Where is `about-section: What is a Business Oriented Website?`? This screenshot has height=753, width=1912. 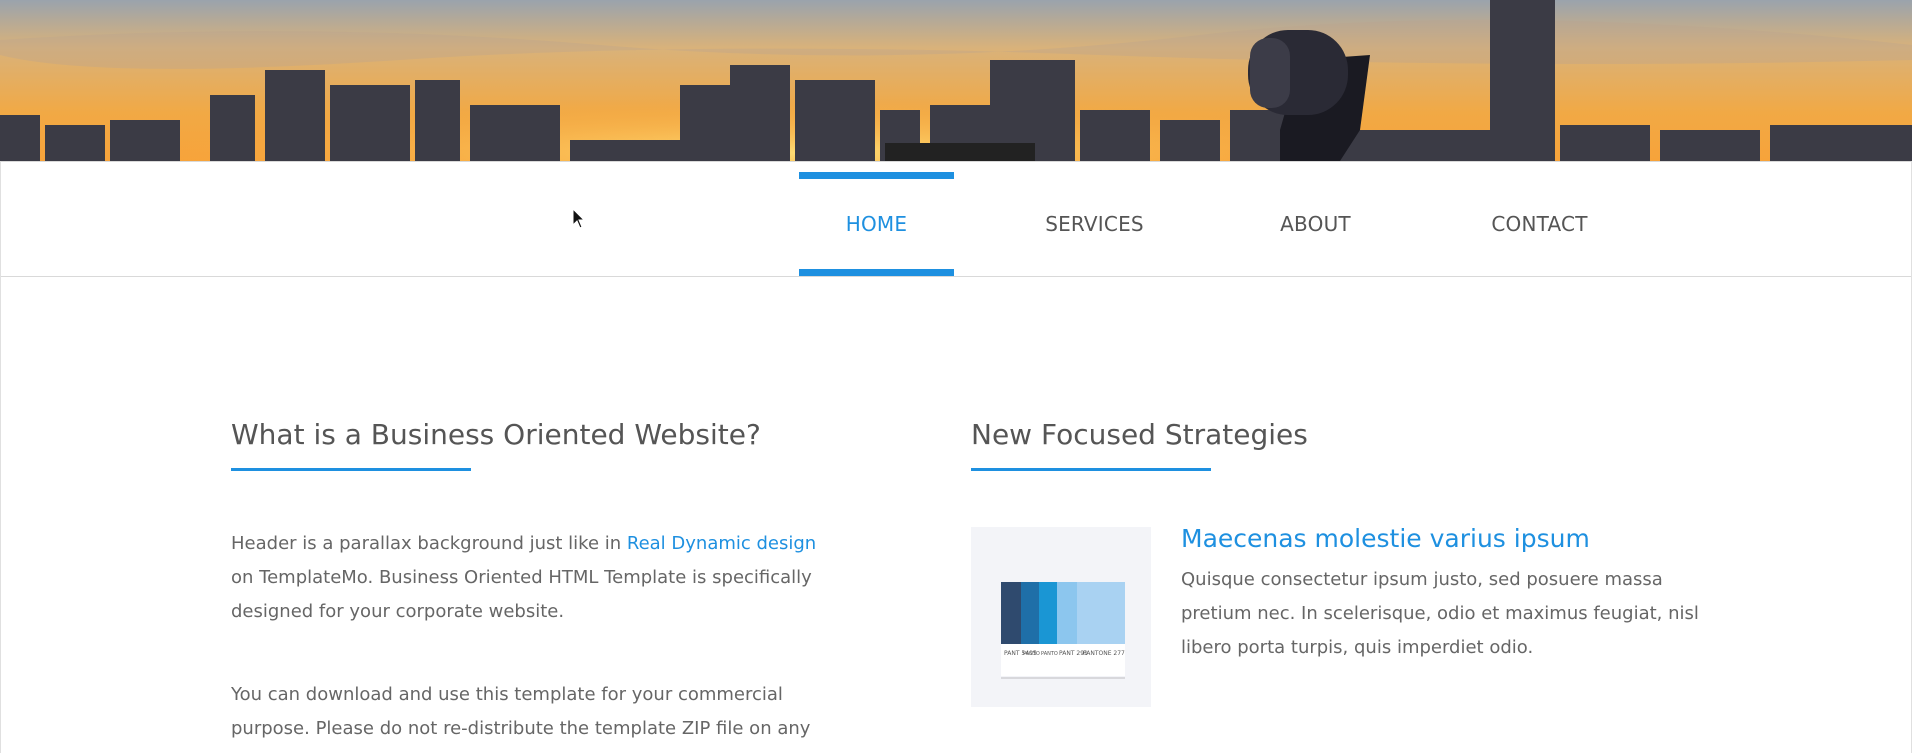
about-section: What is a Business Oriented Website? is located at coordinates (521, 441).